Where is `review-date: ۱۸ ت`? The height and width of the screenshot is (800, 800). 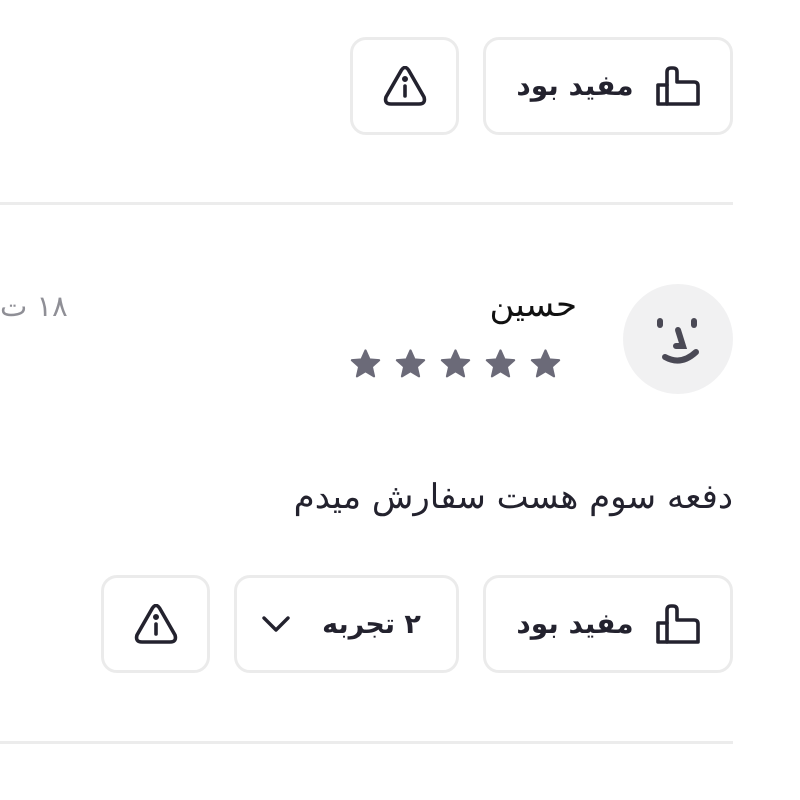 review-date: ۱۸ ت is located at coordinates (34, 306).